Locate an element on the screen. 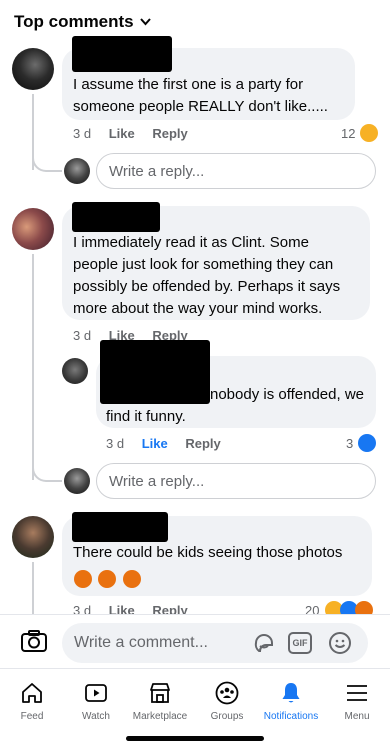 The height and width of the screenshot is (750, 390). watch-icon is located at coordinates (96, 693).